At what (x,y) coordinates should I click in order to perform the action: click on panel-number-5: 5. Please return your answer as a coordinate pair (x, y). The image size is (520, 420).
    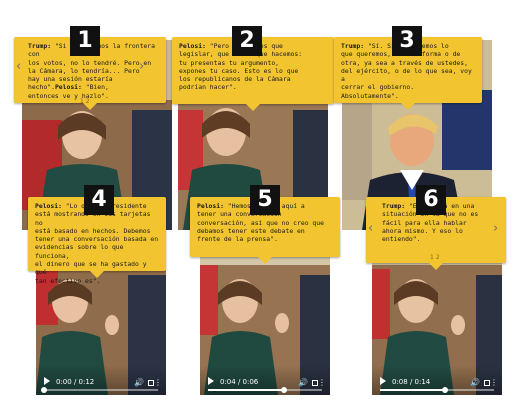
    Looking at the image, I should click on (265, 200).